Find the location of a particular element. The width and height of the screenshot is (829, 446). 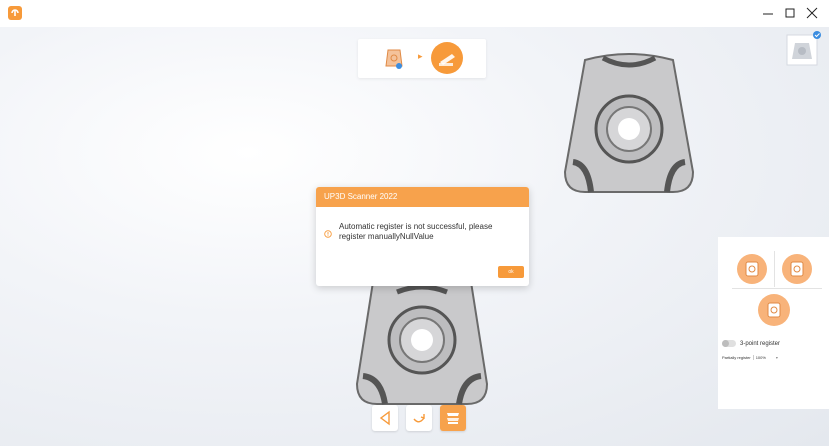

warning-icon is located at coordinates (328, 234).